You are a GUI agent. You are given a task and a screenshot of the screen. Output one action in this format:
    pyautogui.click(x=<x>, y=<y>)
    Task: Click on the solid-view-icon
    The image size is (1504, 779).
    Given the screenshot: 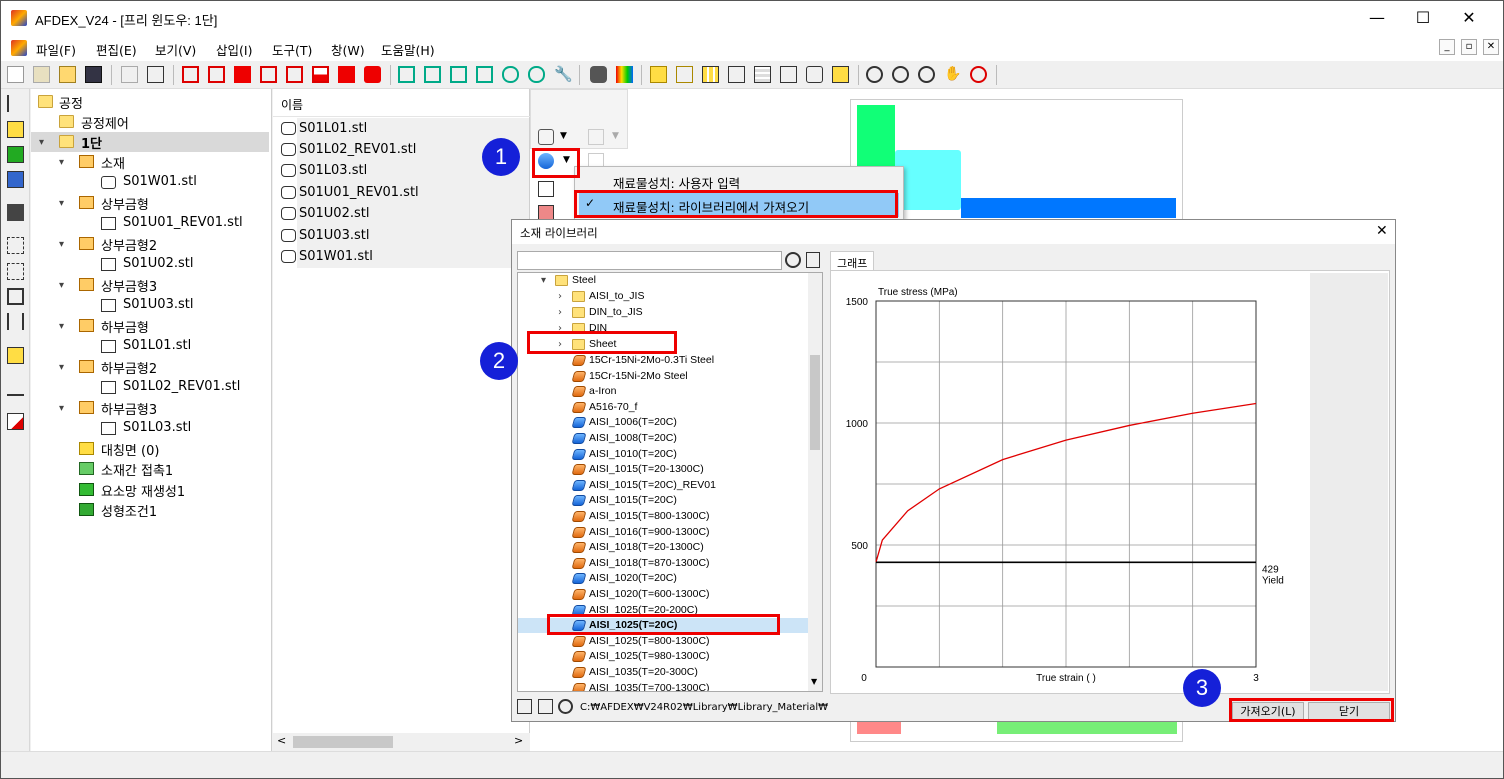 What is the action you would take?
    pyautogui.click(x=658, y=74)
    